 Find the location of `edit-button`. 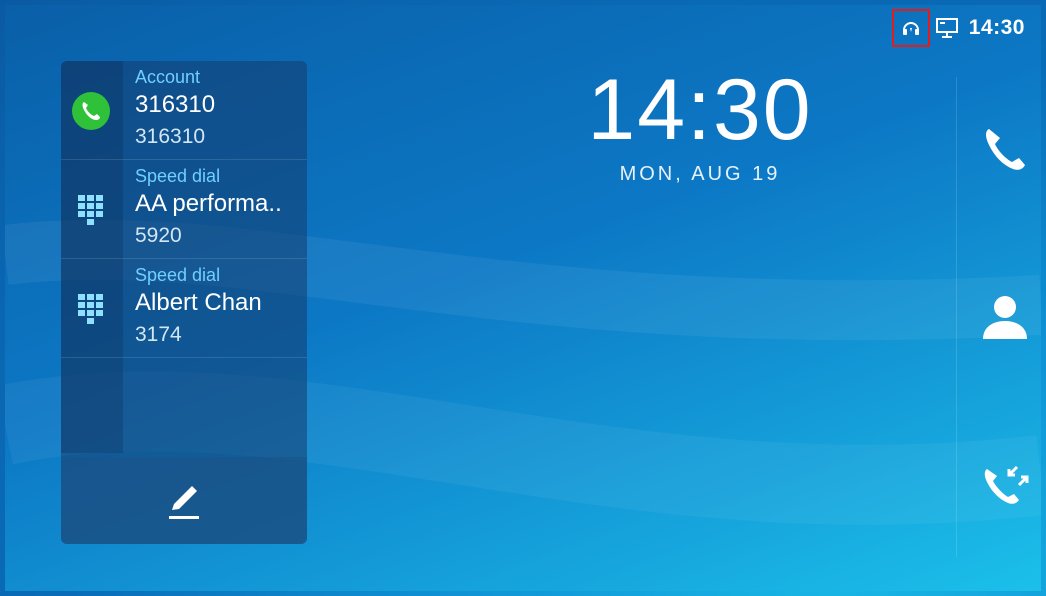

edit-button is located at coordinates (184, 500).